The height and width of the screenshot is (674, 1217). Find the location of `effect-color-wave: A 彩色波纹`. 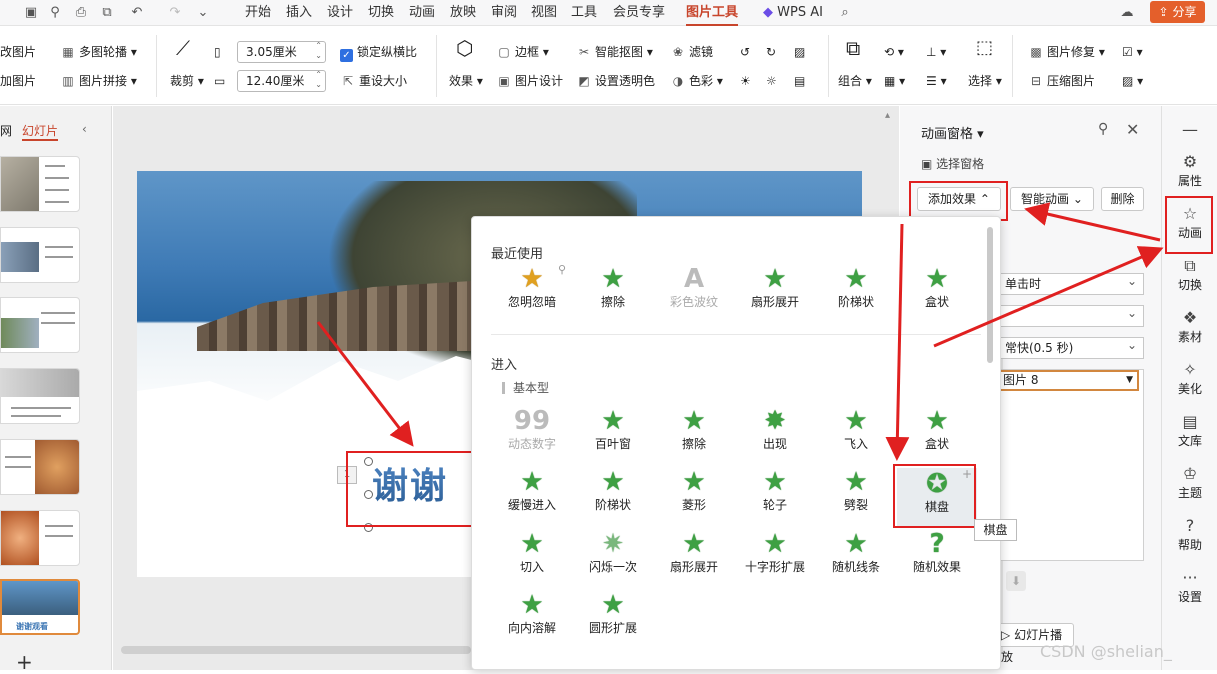

effect-color-wave: A 彩色波纹 is located at coordinates (694, 287).